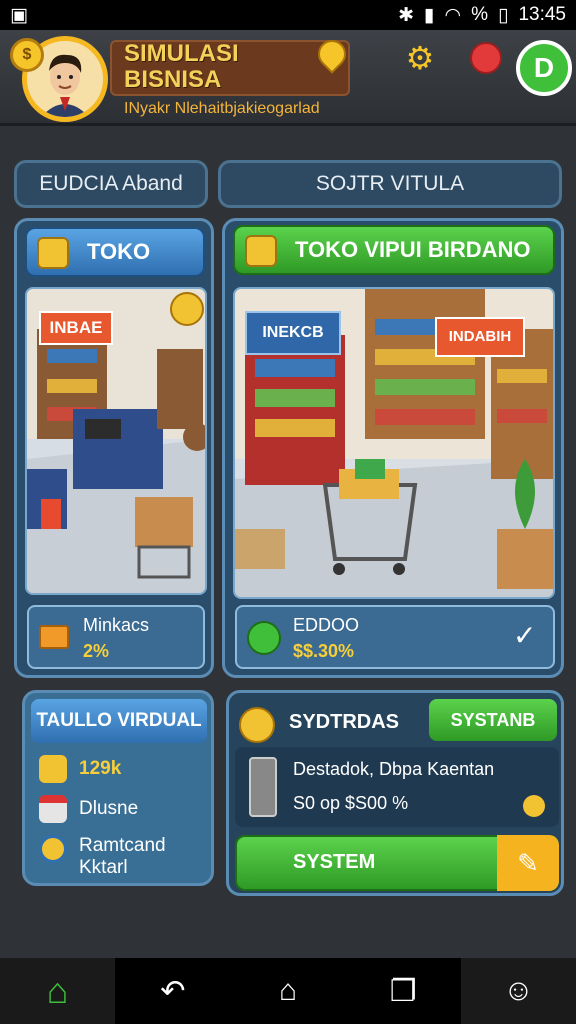 The width and height of the screenshot is (576, 1024). What do you see at coordinates (103, 867) in the screenshot?
I see `stat-compass-line2: Kktarl` at bounding box center [103, 867].